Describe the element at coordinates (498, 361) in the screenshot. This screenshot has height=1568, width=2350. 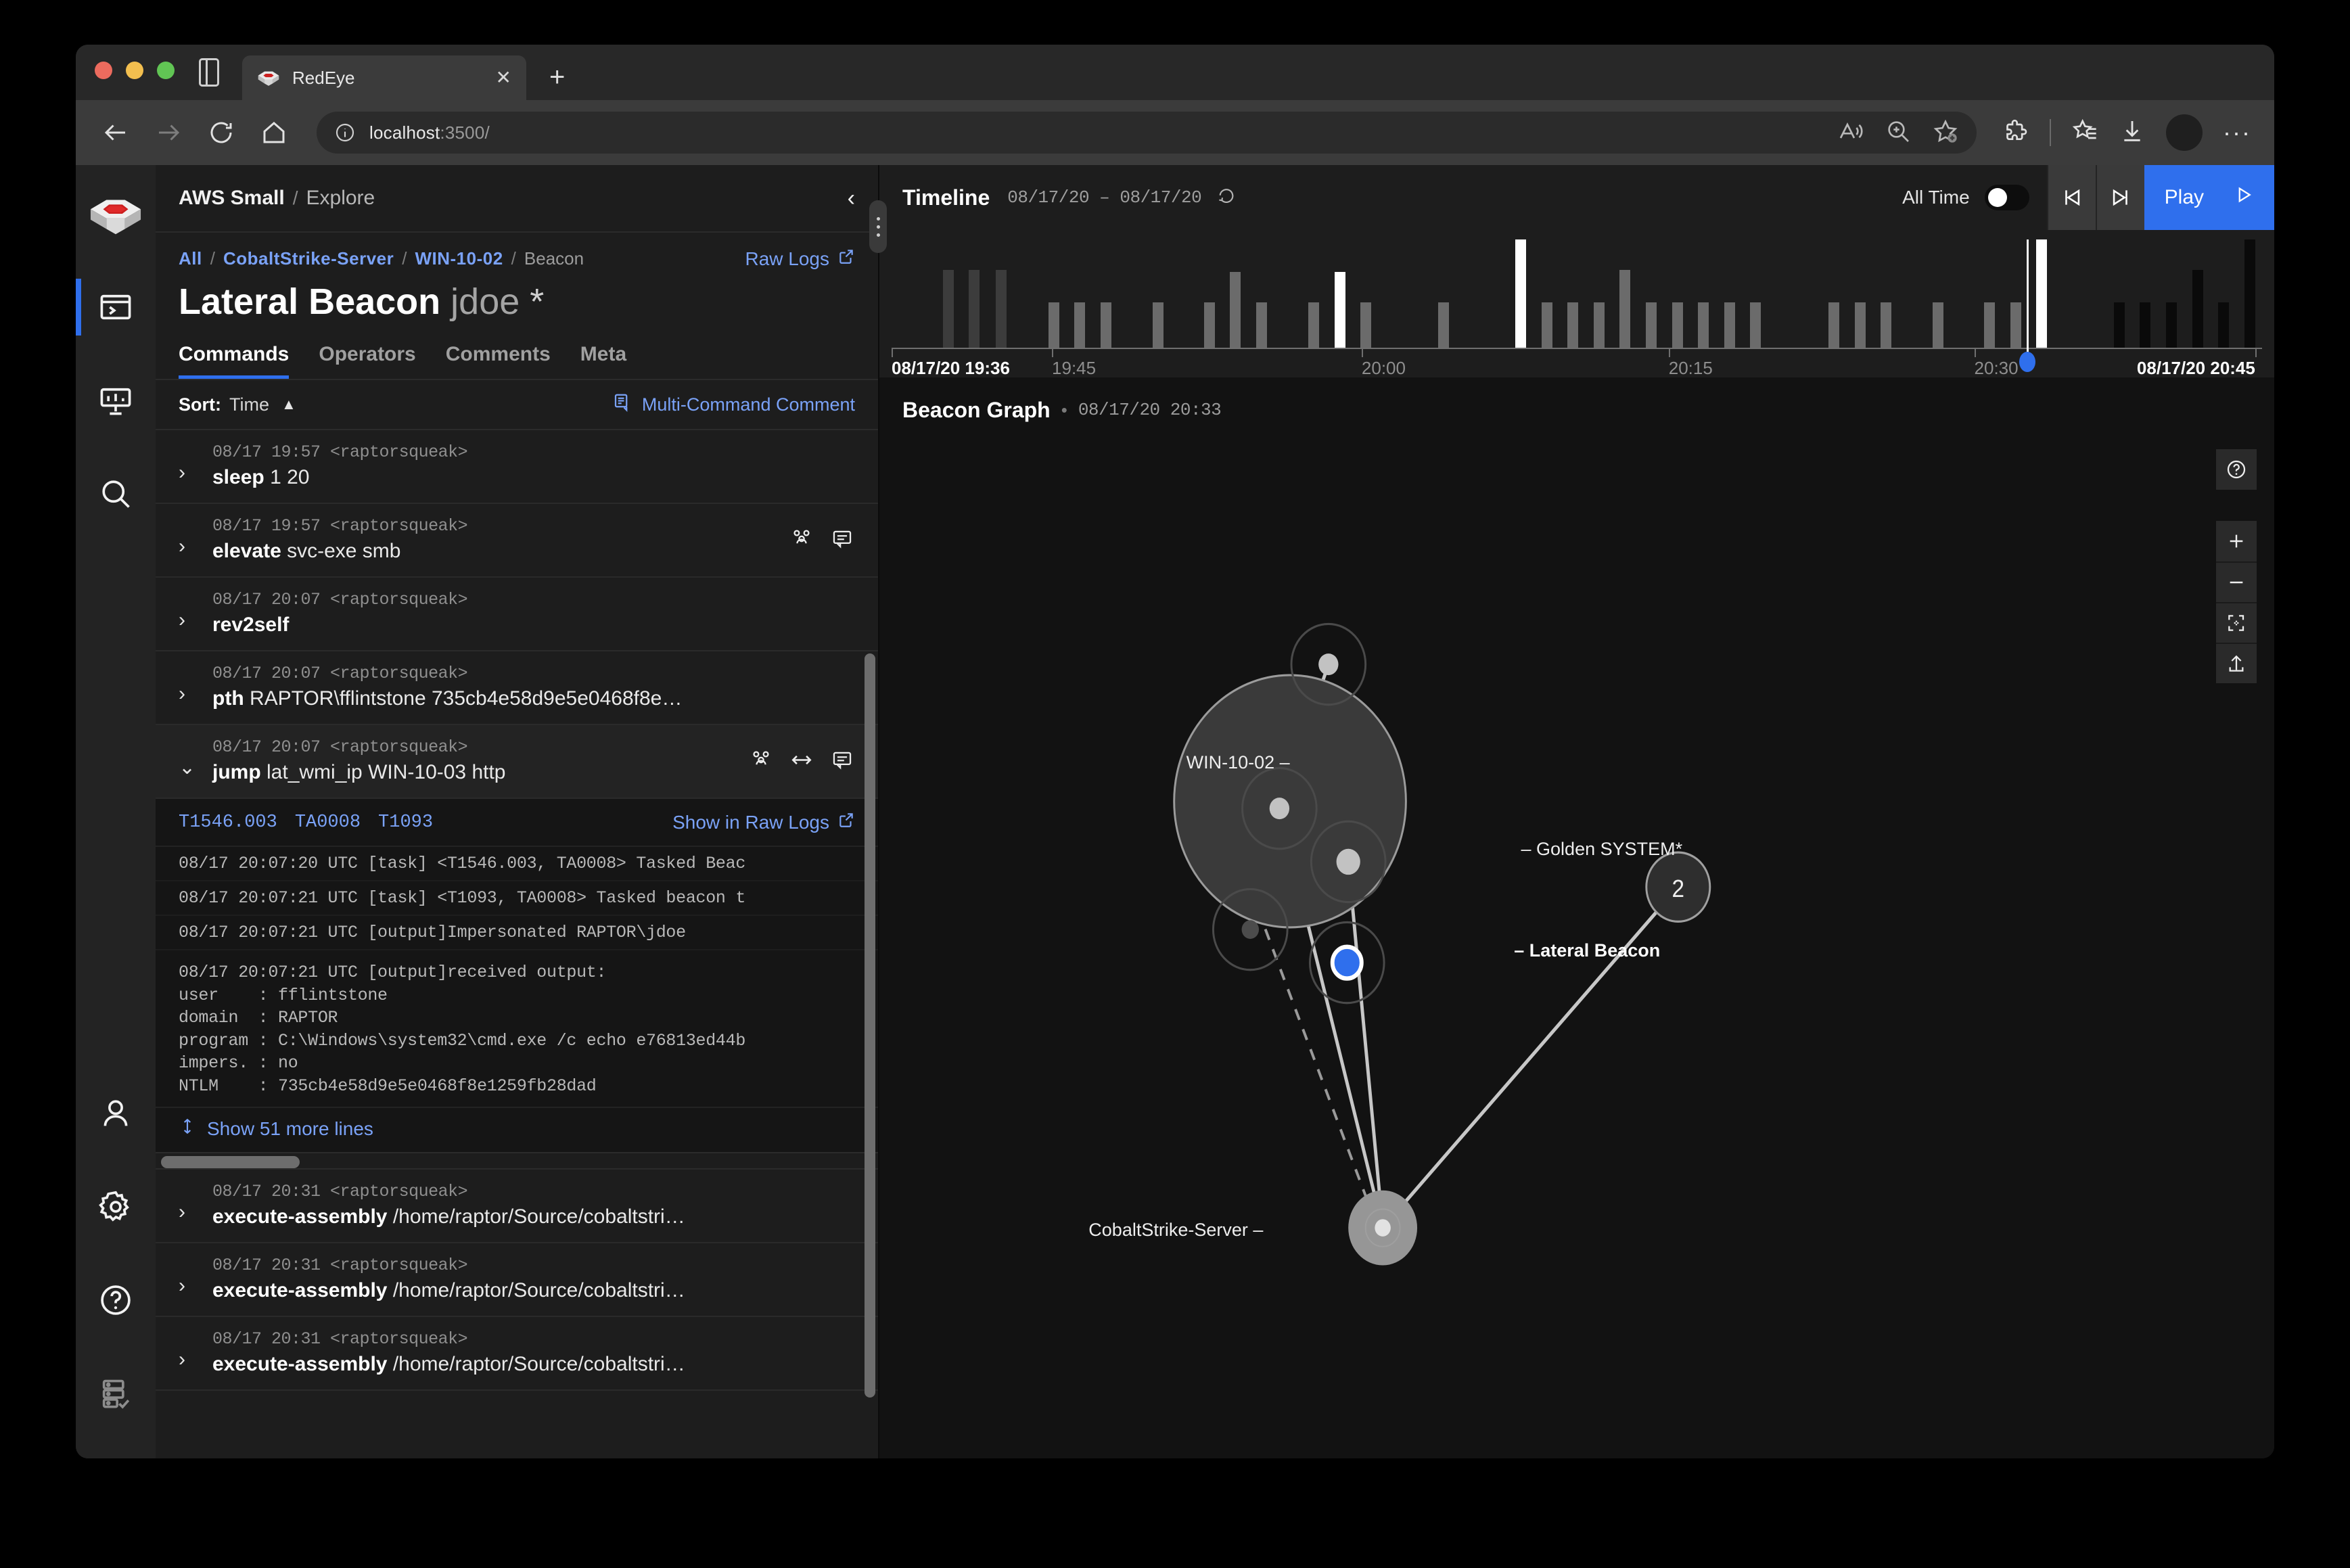
I see `tab-comments: Comments` at that location.